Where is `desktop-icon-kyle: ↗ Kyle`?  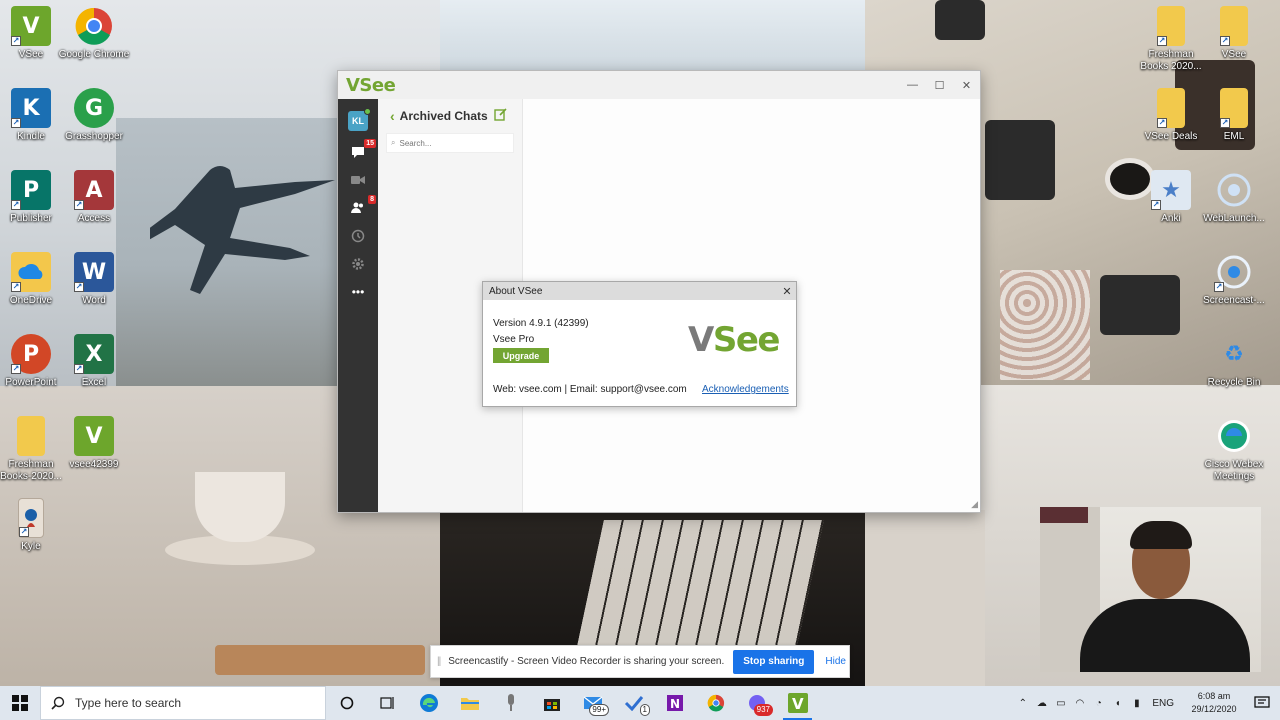 desktop-icon-kyle: ↗ Kyle is located at coordinates (33, 525).